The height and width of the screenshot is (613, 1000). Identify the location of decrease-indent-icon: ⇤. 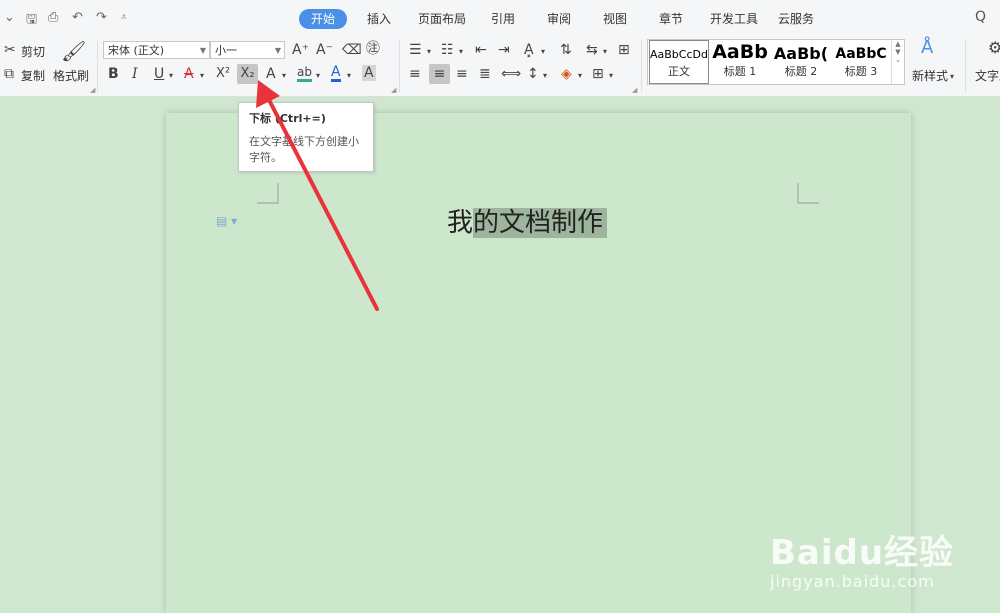
(481, 50).